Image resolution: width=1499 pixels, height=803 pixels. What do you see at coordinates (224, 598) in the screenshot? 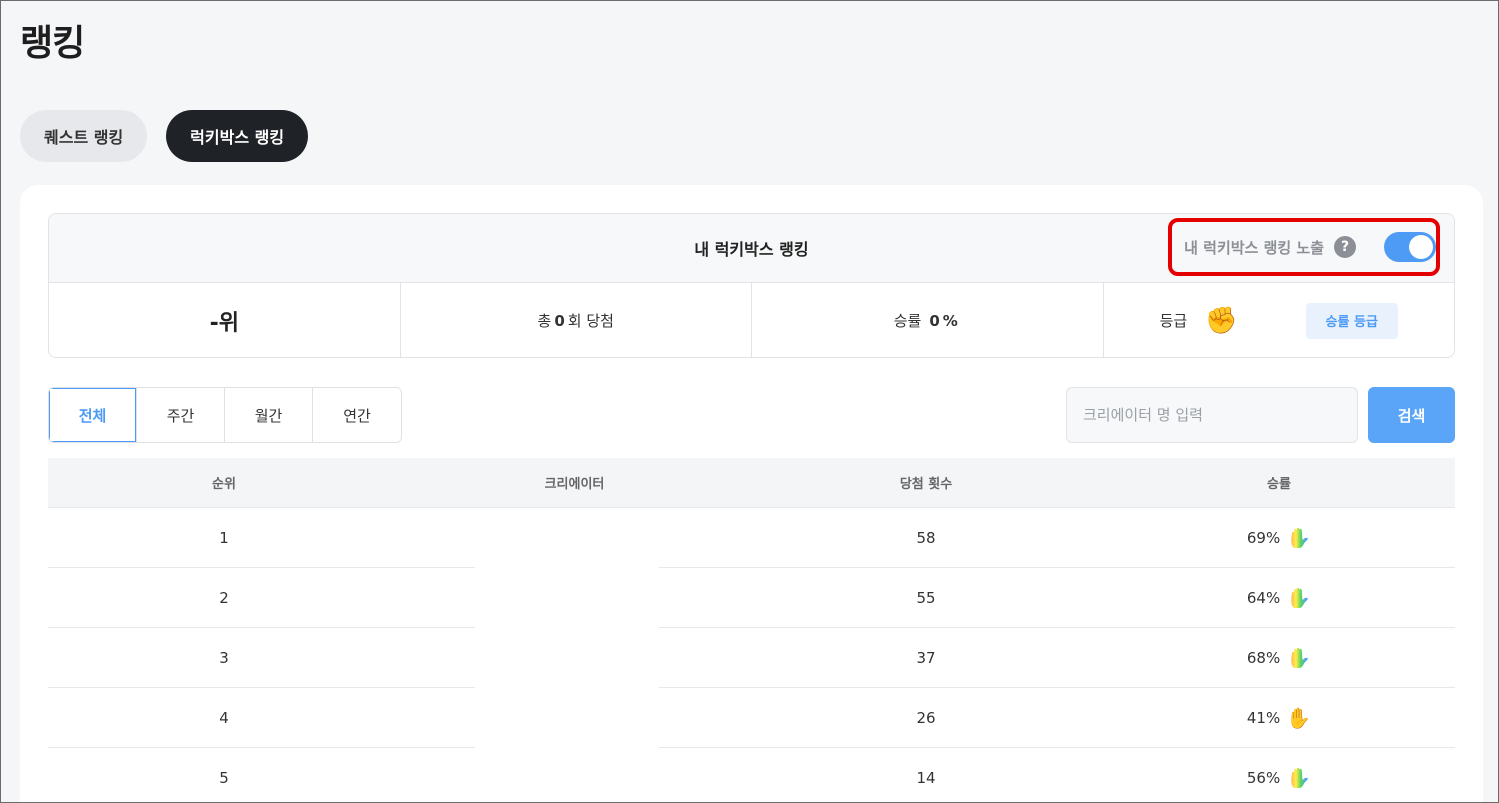
I see `row-rank: 2` at bounding box center [224, 598].